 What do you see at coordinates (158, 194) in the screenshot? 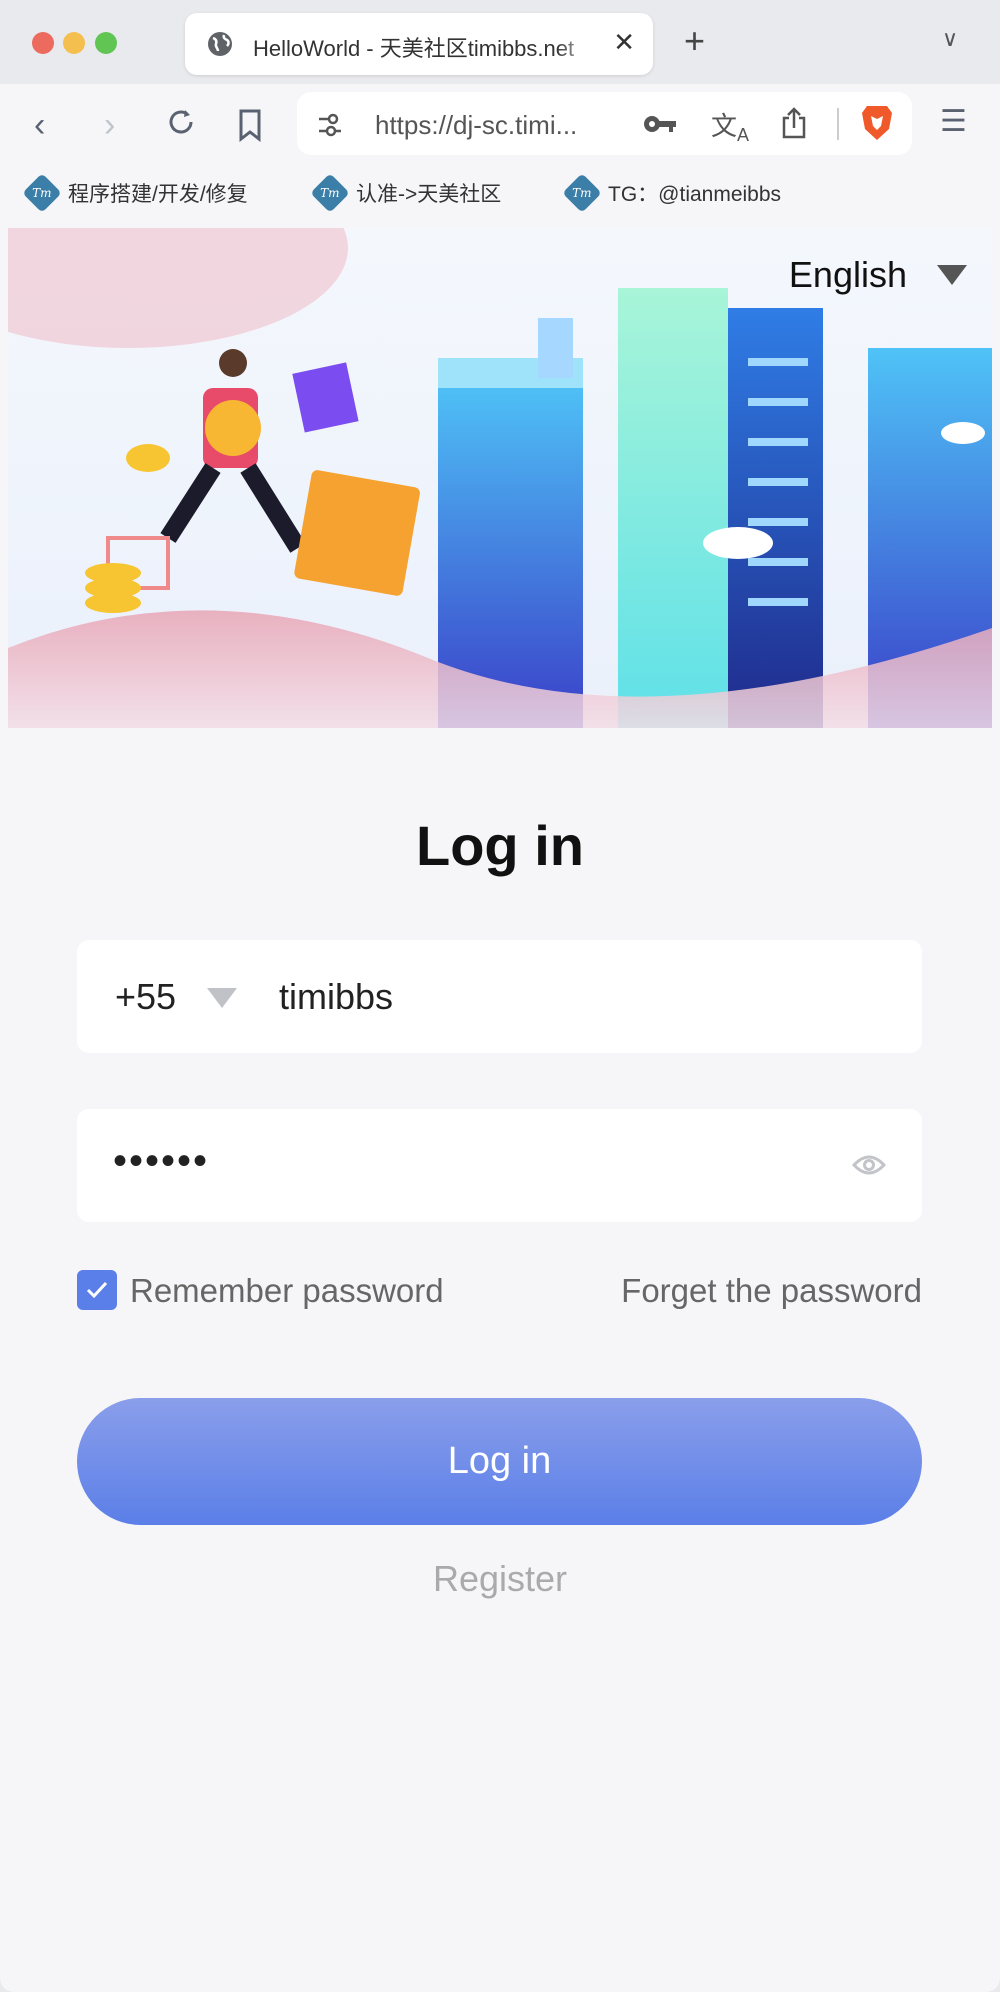
I see `bookmark-label: 程序搭建/开发/修复` at bounding box center [158, 194].